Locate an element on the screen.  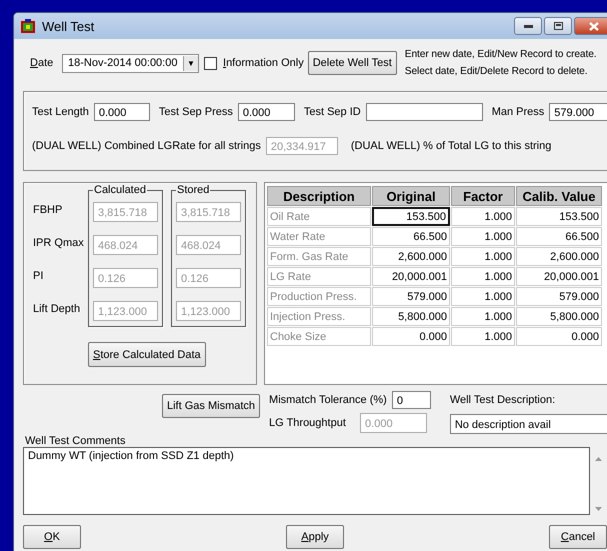
store-button: Store Calculated Data is located at coordinates (147, 354).